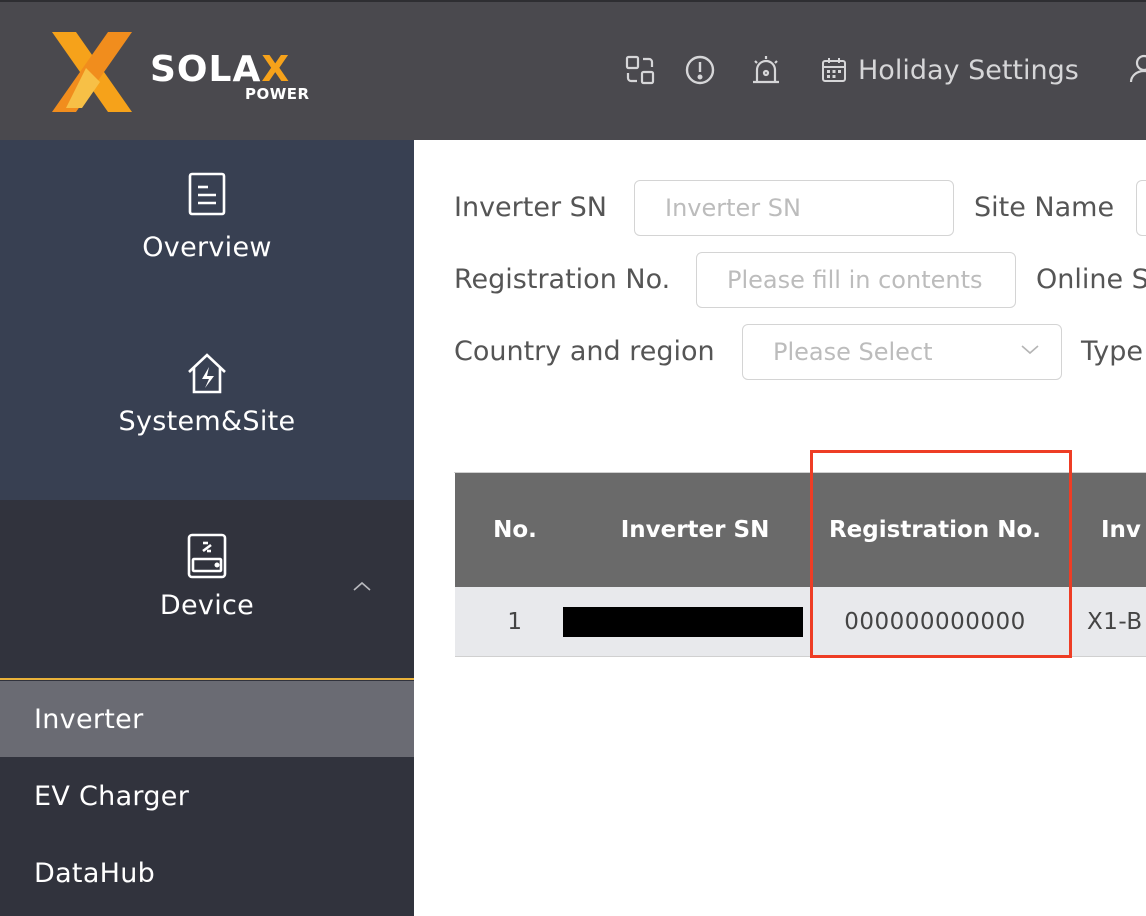 The image size is (1146, 916). I want to click on sidebar-subitem-label: DataHub, so click(95, 873).